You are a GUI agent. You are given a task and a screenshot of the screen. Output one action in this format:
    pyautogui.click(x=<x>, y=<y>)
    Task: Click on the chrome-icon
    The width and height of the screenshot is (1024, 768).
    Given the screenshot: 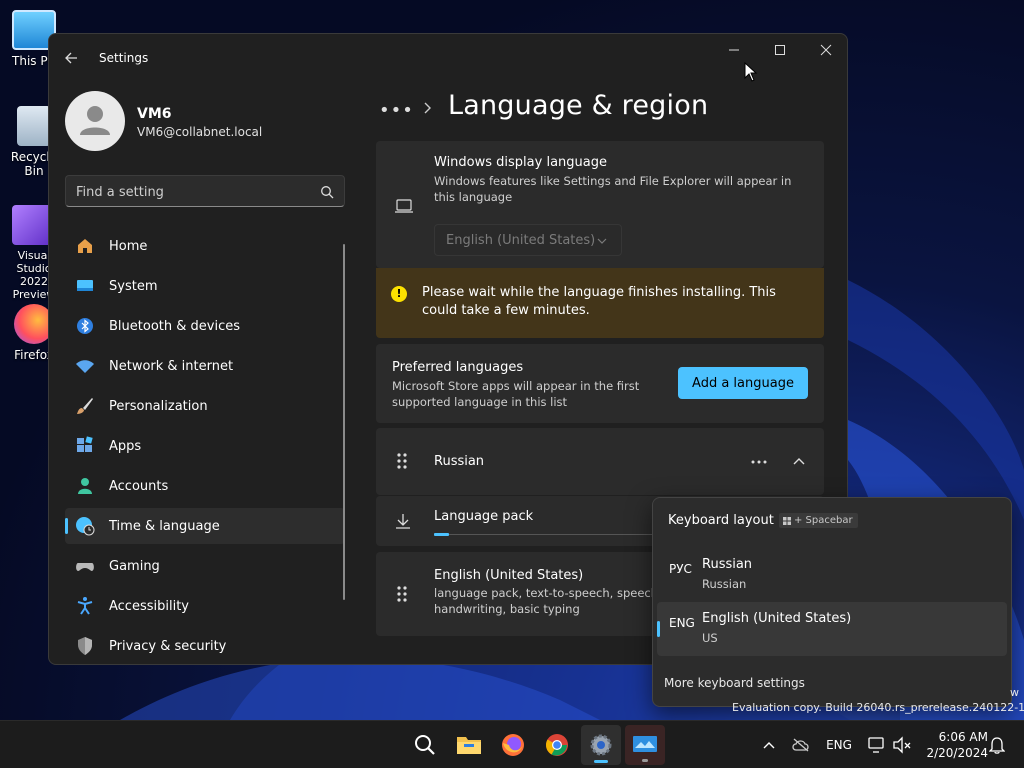 What is the action you would take?
    pyautogui.click(x=557, y=745)
    